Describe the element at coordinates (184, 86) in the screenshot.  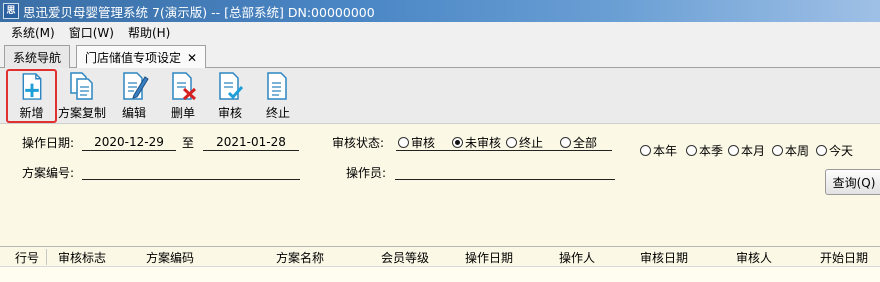
I see `delete-document-icon` at that location.